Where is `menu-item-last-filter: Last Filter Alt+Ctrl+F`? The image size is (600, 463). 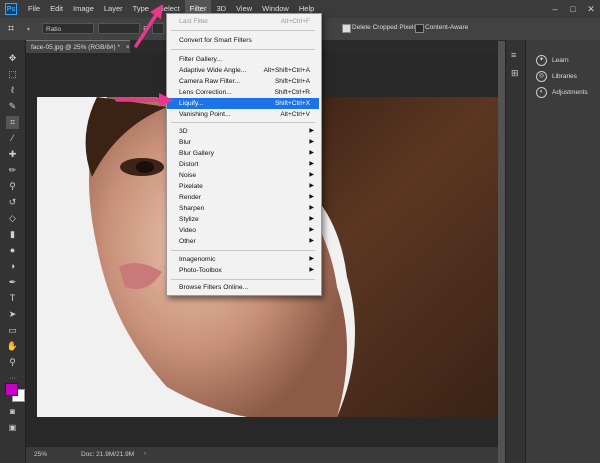 menu-item-last-filter: Last Filter Alt+Ctrl+F is located at coordinates (244, 21).